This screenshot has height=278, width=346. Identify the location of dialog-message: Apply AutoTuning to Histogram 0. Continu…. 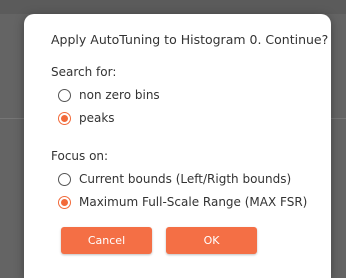
(190, 39).